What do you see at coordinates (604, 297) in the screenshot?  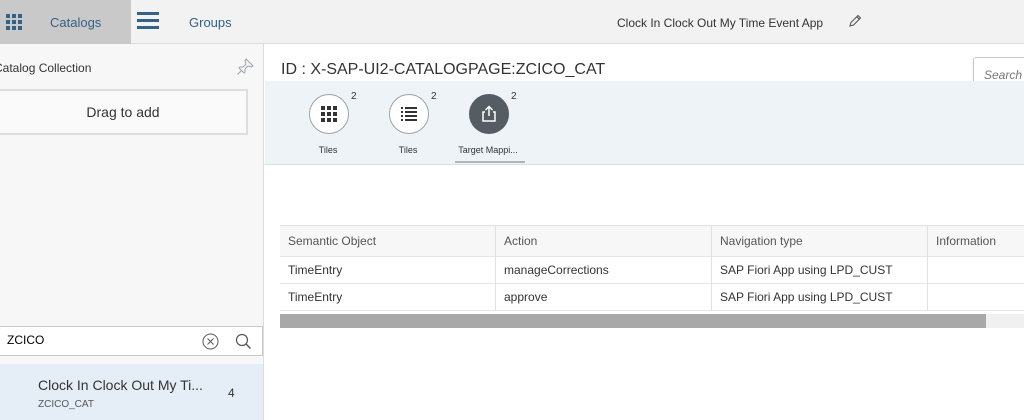 I see `table-cell: approve` at bounding box center [604, 297].